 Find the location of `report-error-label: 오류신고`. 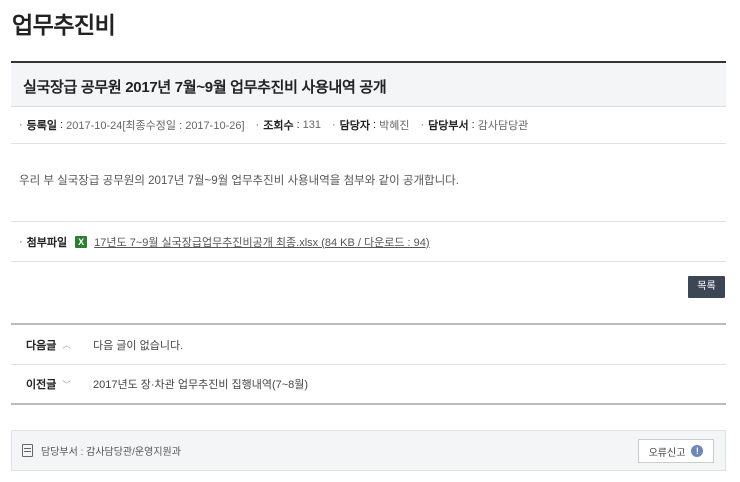

report-error-label: 오류신고 is located at coordinates (667, 453).